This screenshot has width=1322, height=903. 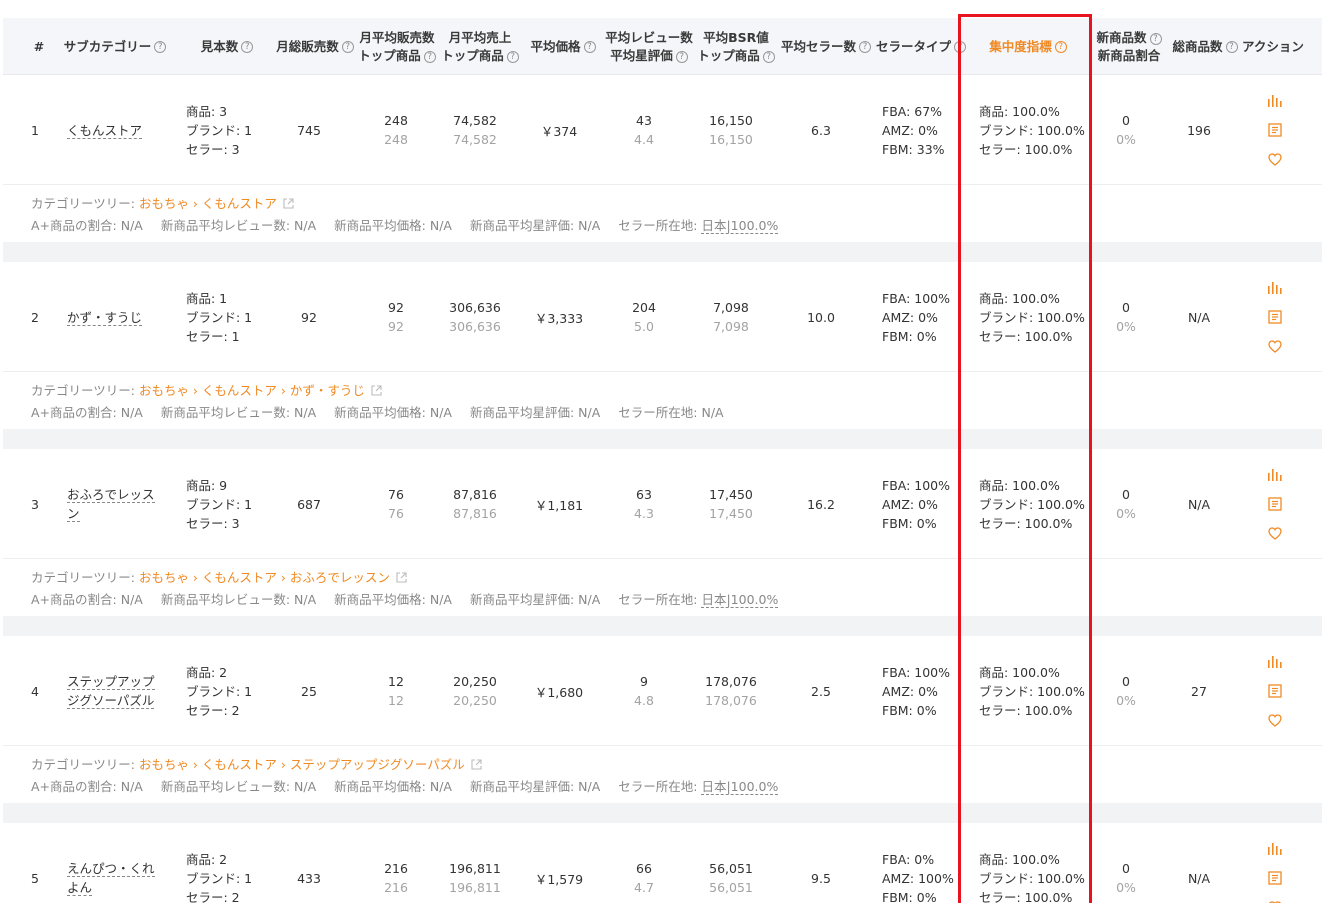 I want to click on avg-review-cell: 66 4.7, so click(x=644, y=878).